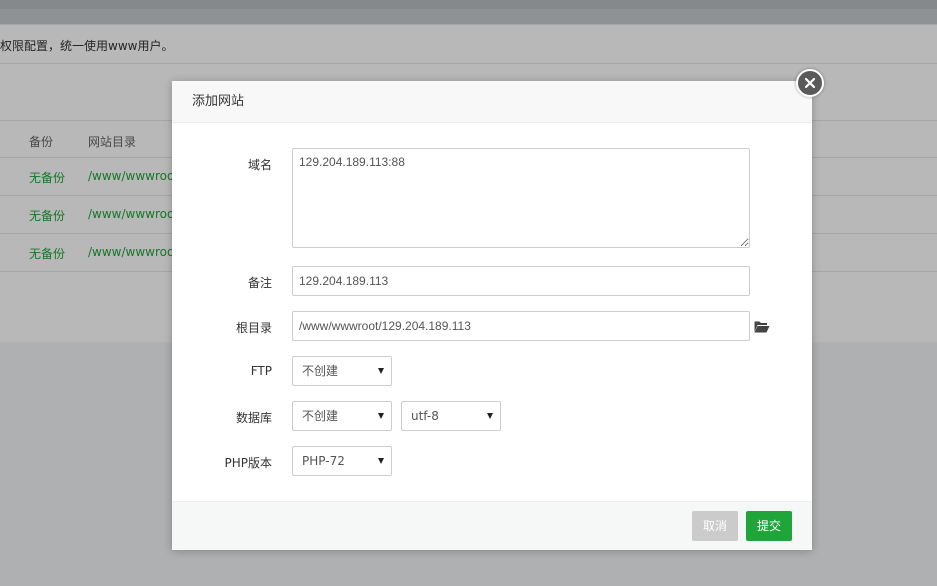  What do you see at coordinates (253, 328) in the screenshot?
I see `root-dir-label: 根目录` at bounding box center [253, 328].